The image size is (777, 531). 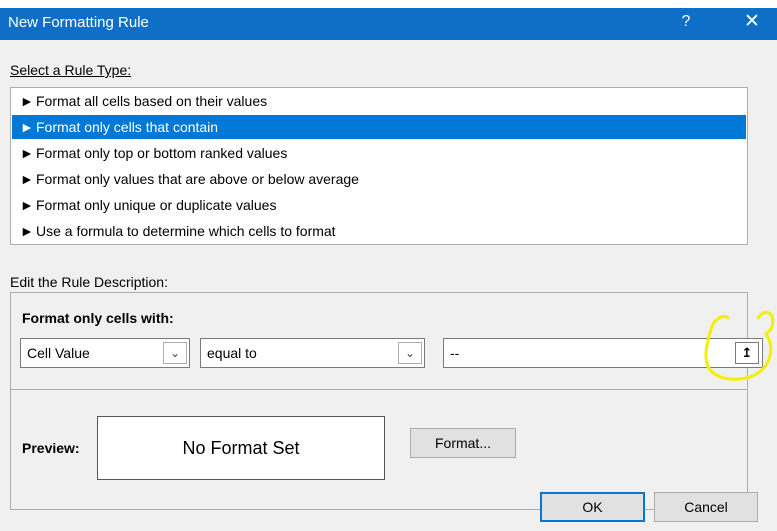 I want to click on close-icon: ✕, so click(x=752, y=22).